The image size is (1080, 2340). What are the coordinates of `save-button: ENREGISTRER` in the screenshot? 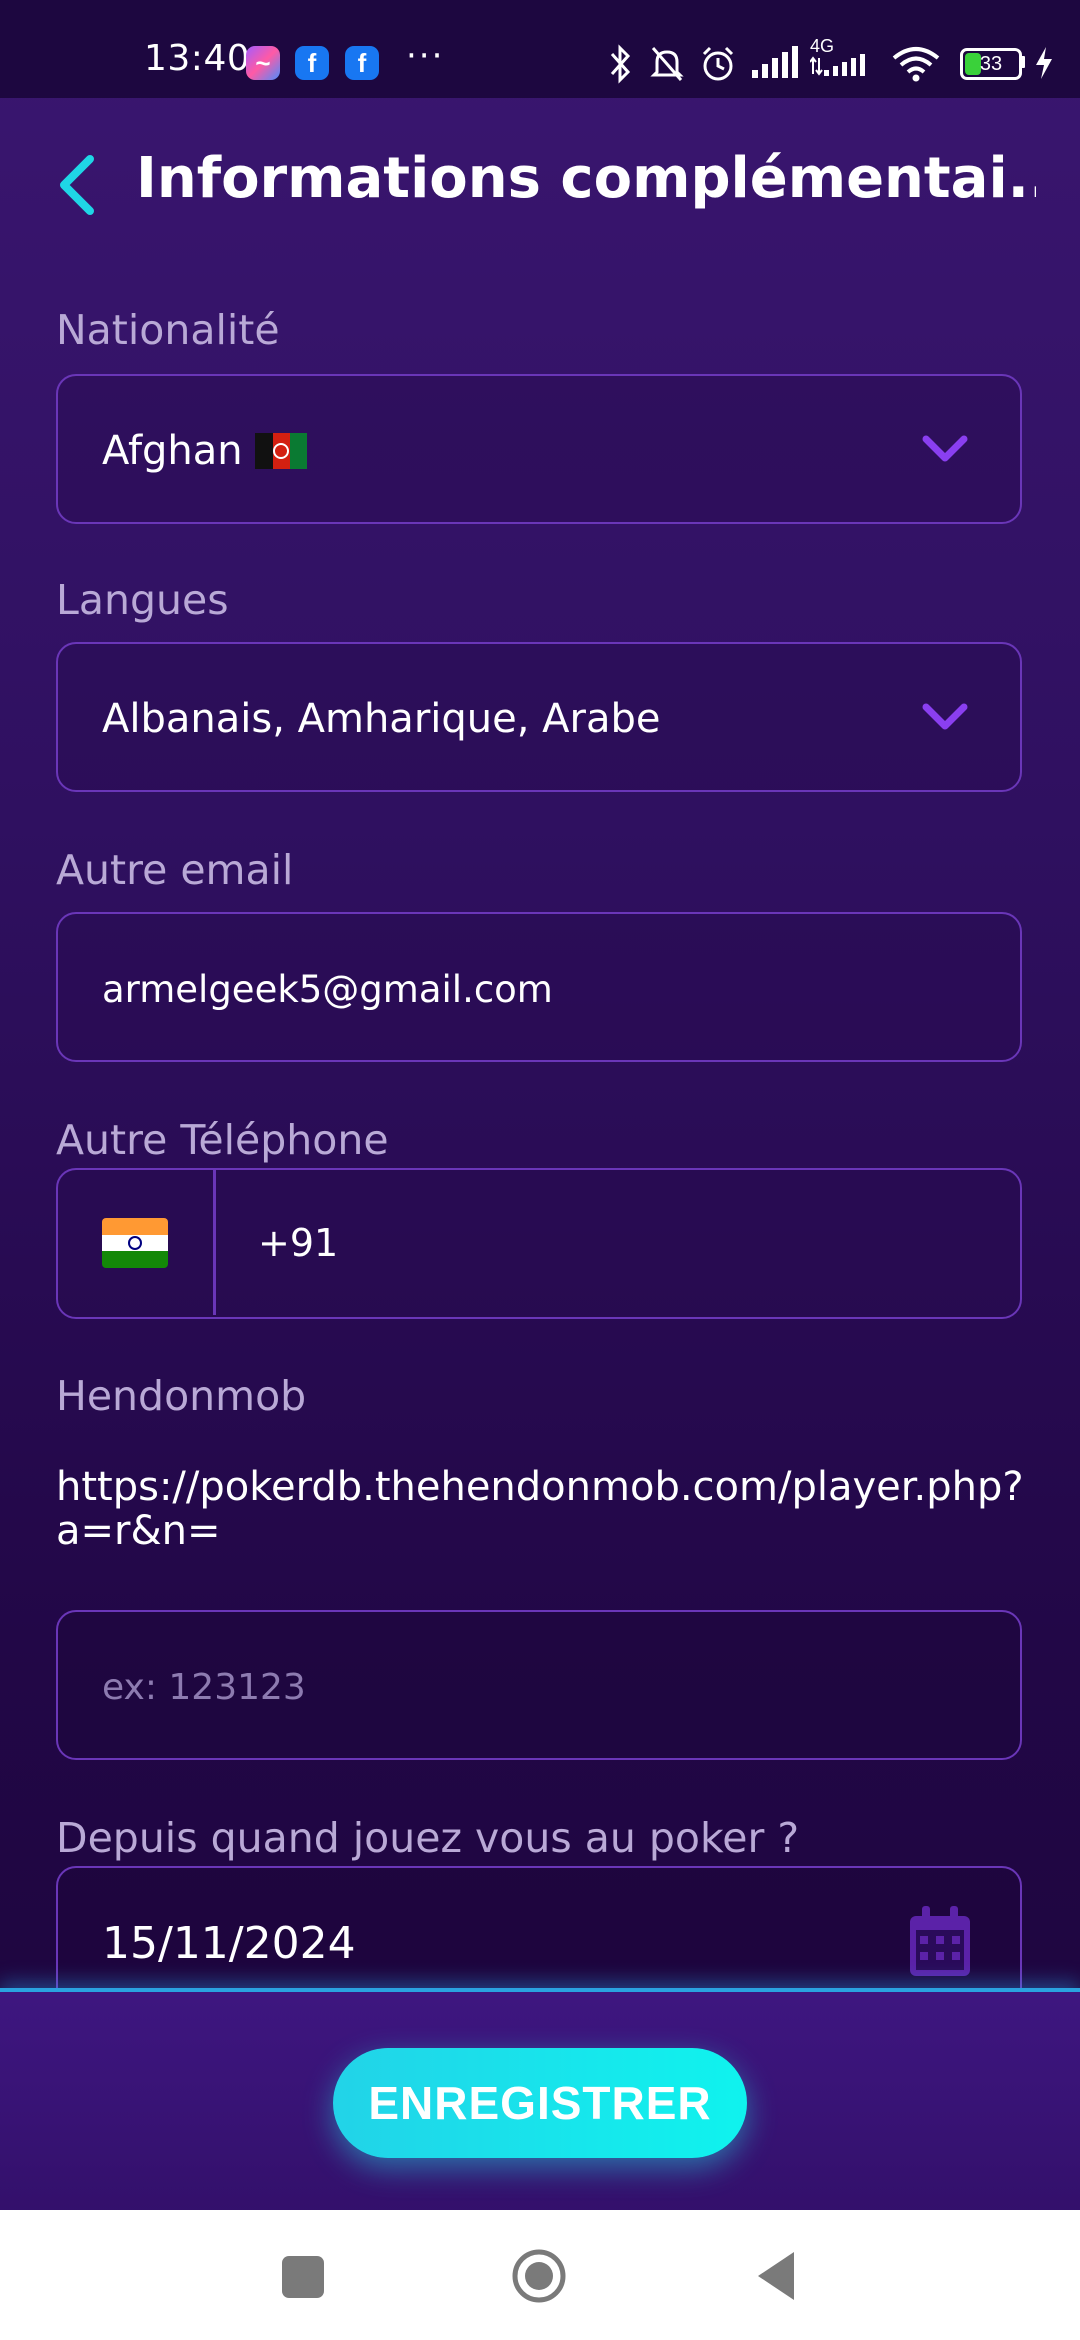 It's located at (540, 2103).